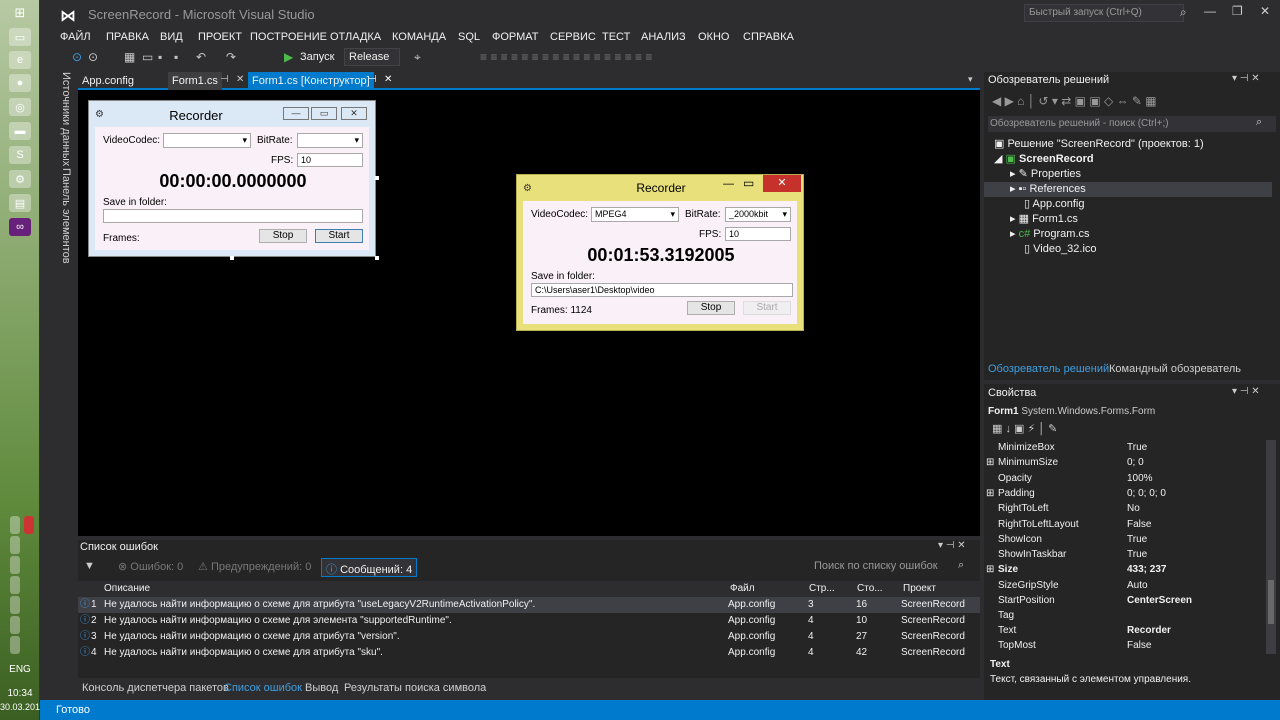 The image size is (1280, 720). What do you see at coordinates (195, 81) in the screenshot?
I see `tab-form1-cs: Form1.cs` at bounding box center [195, 81].